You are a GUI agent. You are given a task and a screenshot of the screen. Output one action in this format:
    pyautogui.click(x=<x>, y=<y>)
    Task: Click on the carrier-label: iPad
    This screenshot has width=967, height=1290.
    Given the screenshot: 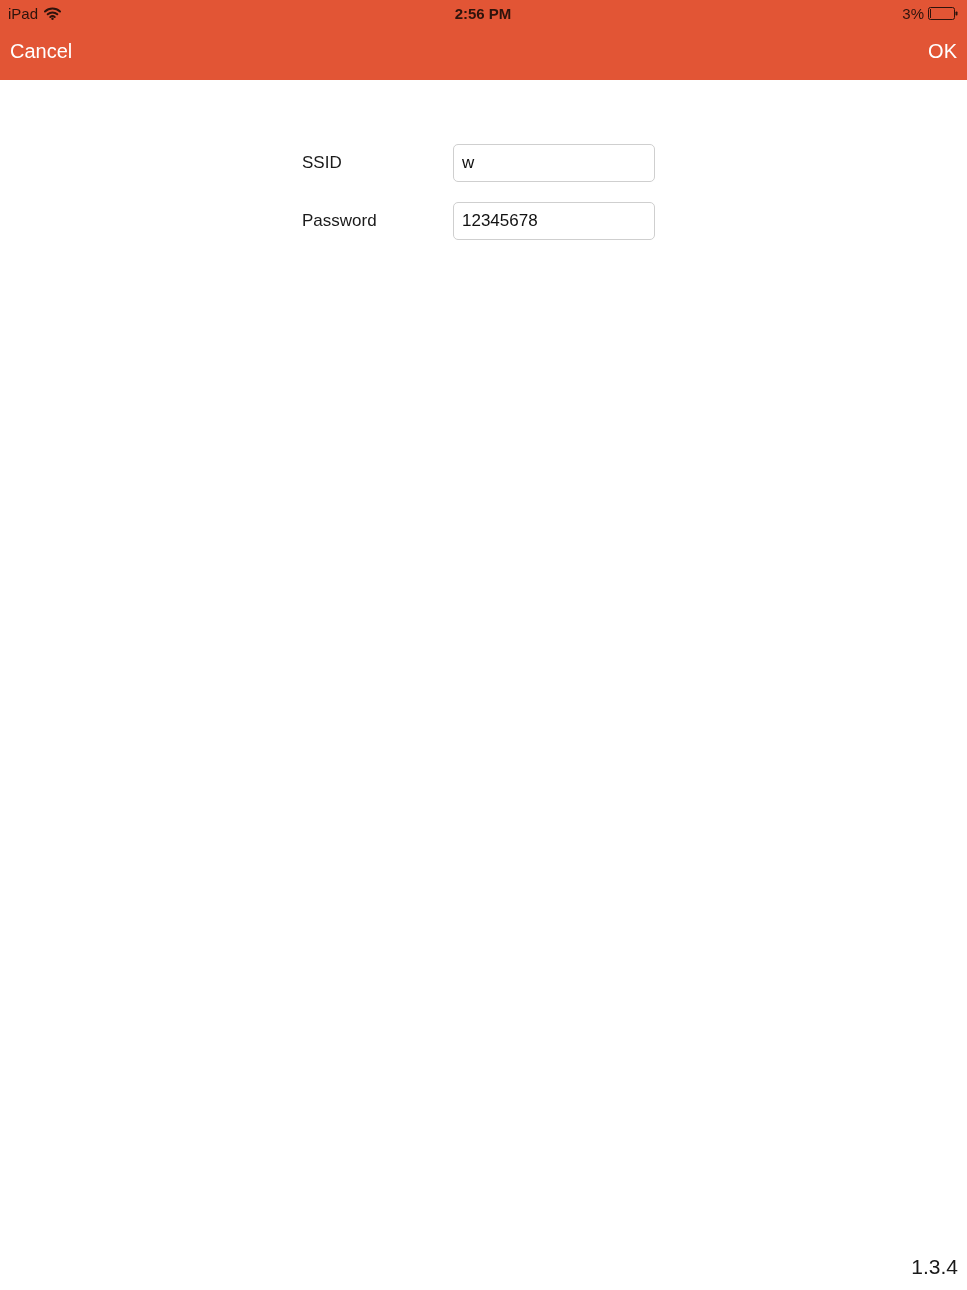 What is the action you would take?
    pyautogui.click(x=23, y=13)
    